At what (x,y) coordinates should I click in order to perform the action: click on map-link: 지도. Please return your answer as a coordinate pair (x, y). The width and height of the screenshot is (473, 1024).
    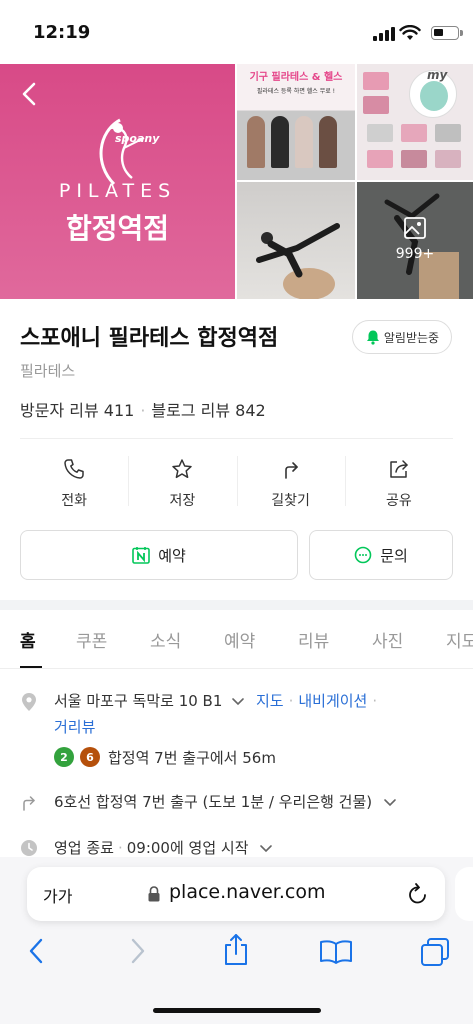
    Looking at the image, I should click on (270, 701).